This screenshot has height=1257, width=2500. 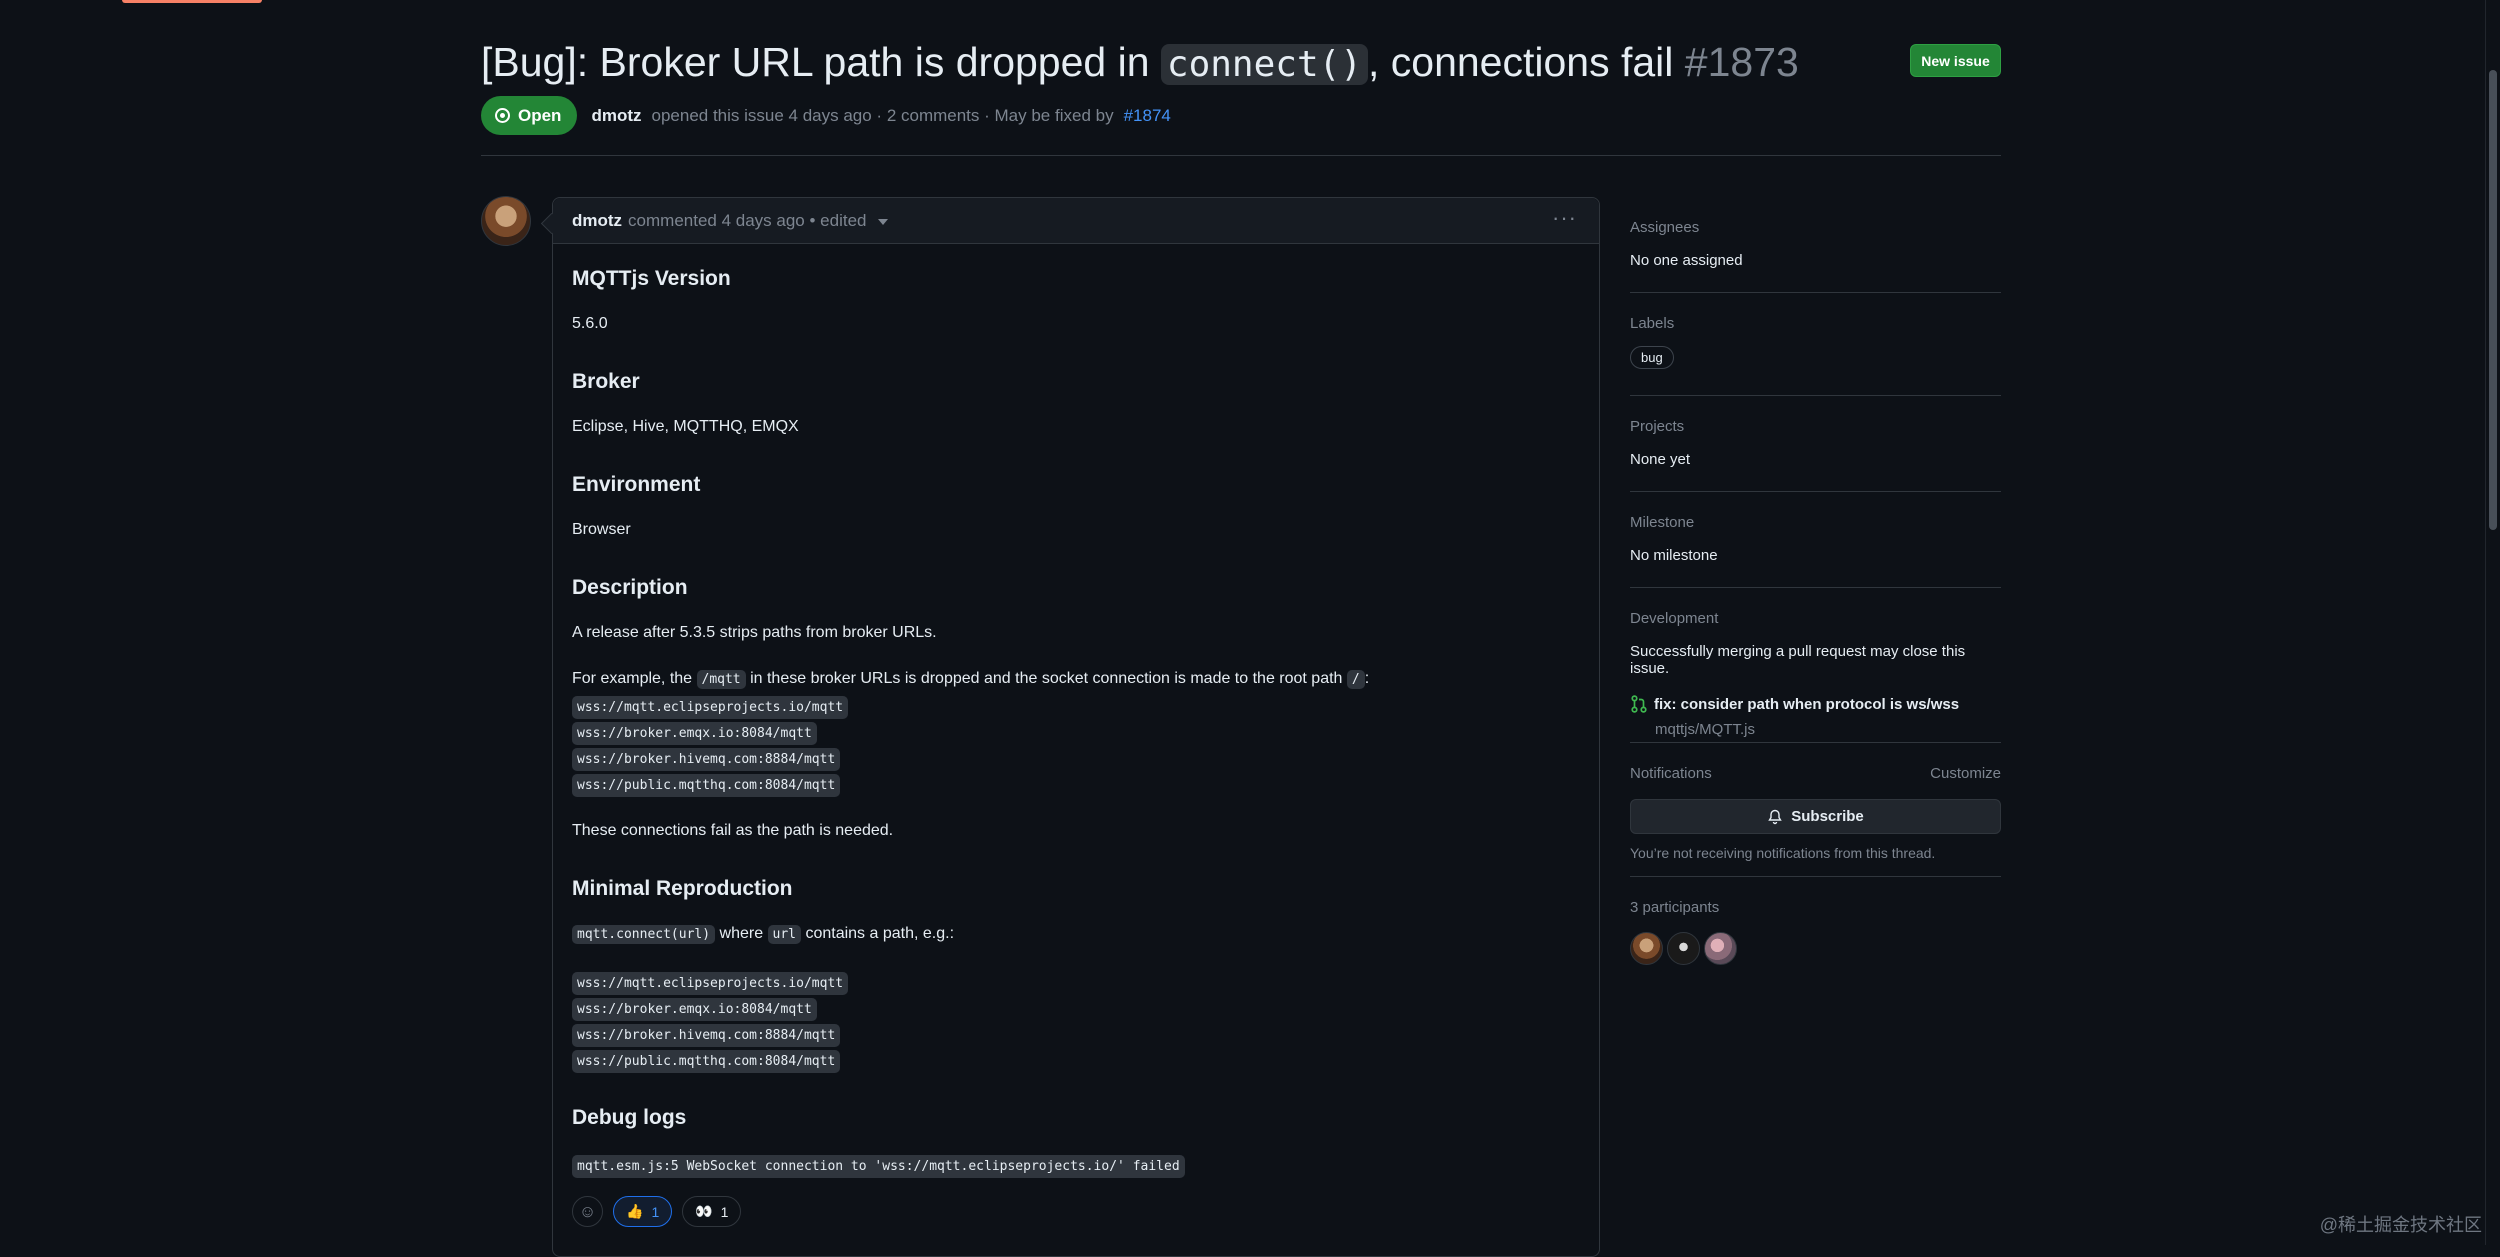 I want to click on inline-code: url, so click(x=784, y=934).